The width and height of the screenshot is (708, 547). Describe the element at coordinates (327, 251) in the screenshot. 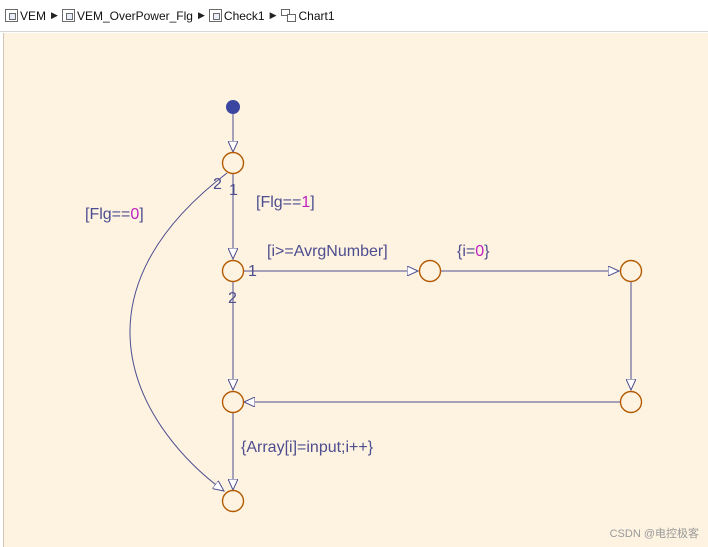

I see `condition-i-ge-avrgnumber: [i>=AvrgNumber]` at that location.